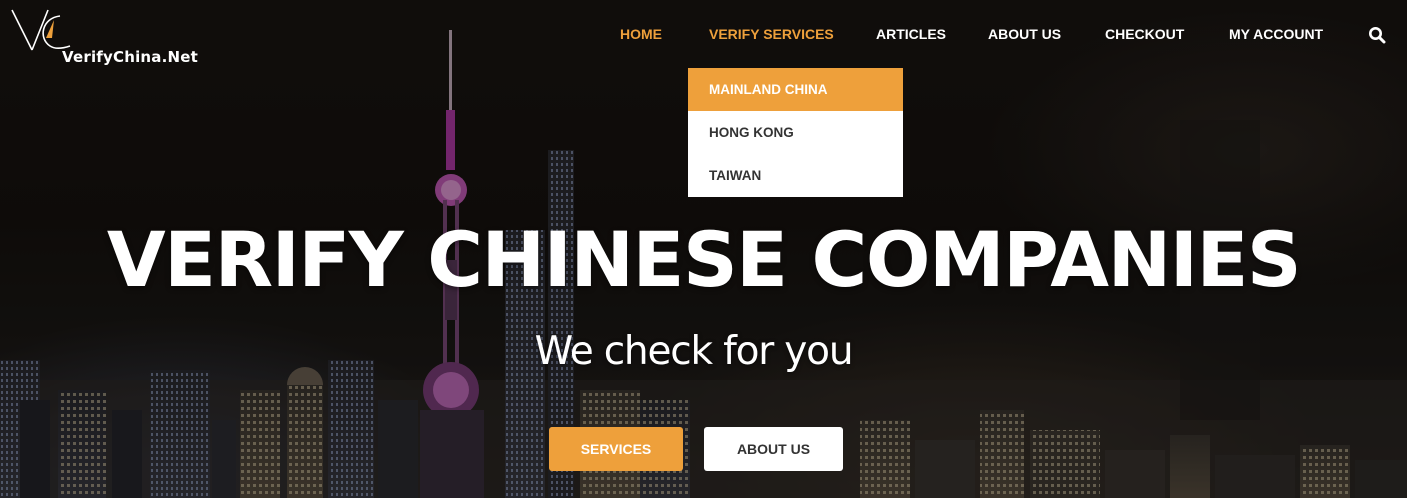 The image size is (1407, 498). Describe the element at coordinates (694, 351) in the screenshot. I see `hero-subheadline: We check for you` at that location.